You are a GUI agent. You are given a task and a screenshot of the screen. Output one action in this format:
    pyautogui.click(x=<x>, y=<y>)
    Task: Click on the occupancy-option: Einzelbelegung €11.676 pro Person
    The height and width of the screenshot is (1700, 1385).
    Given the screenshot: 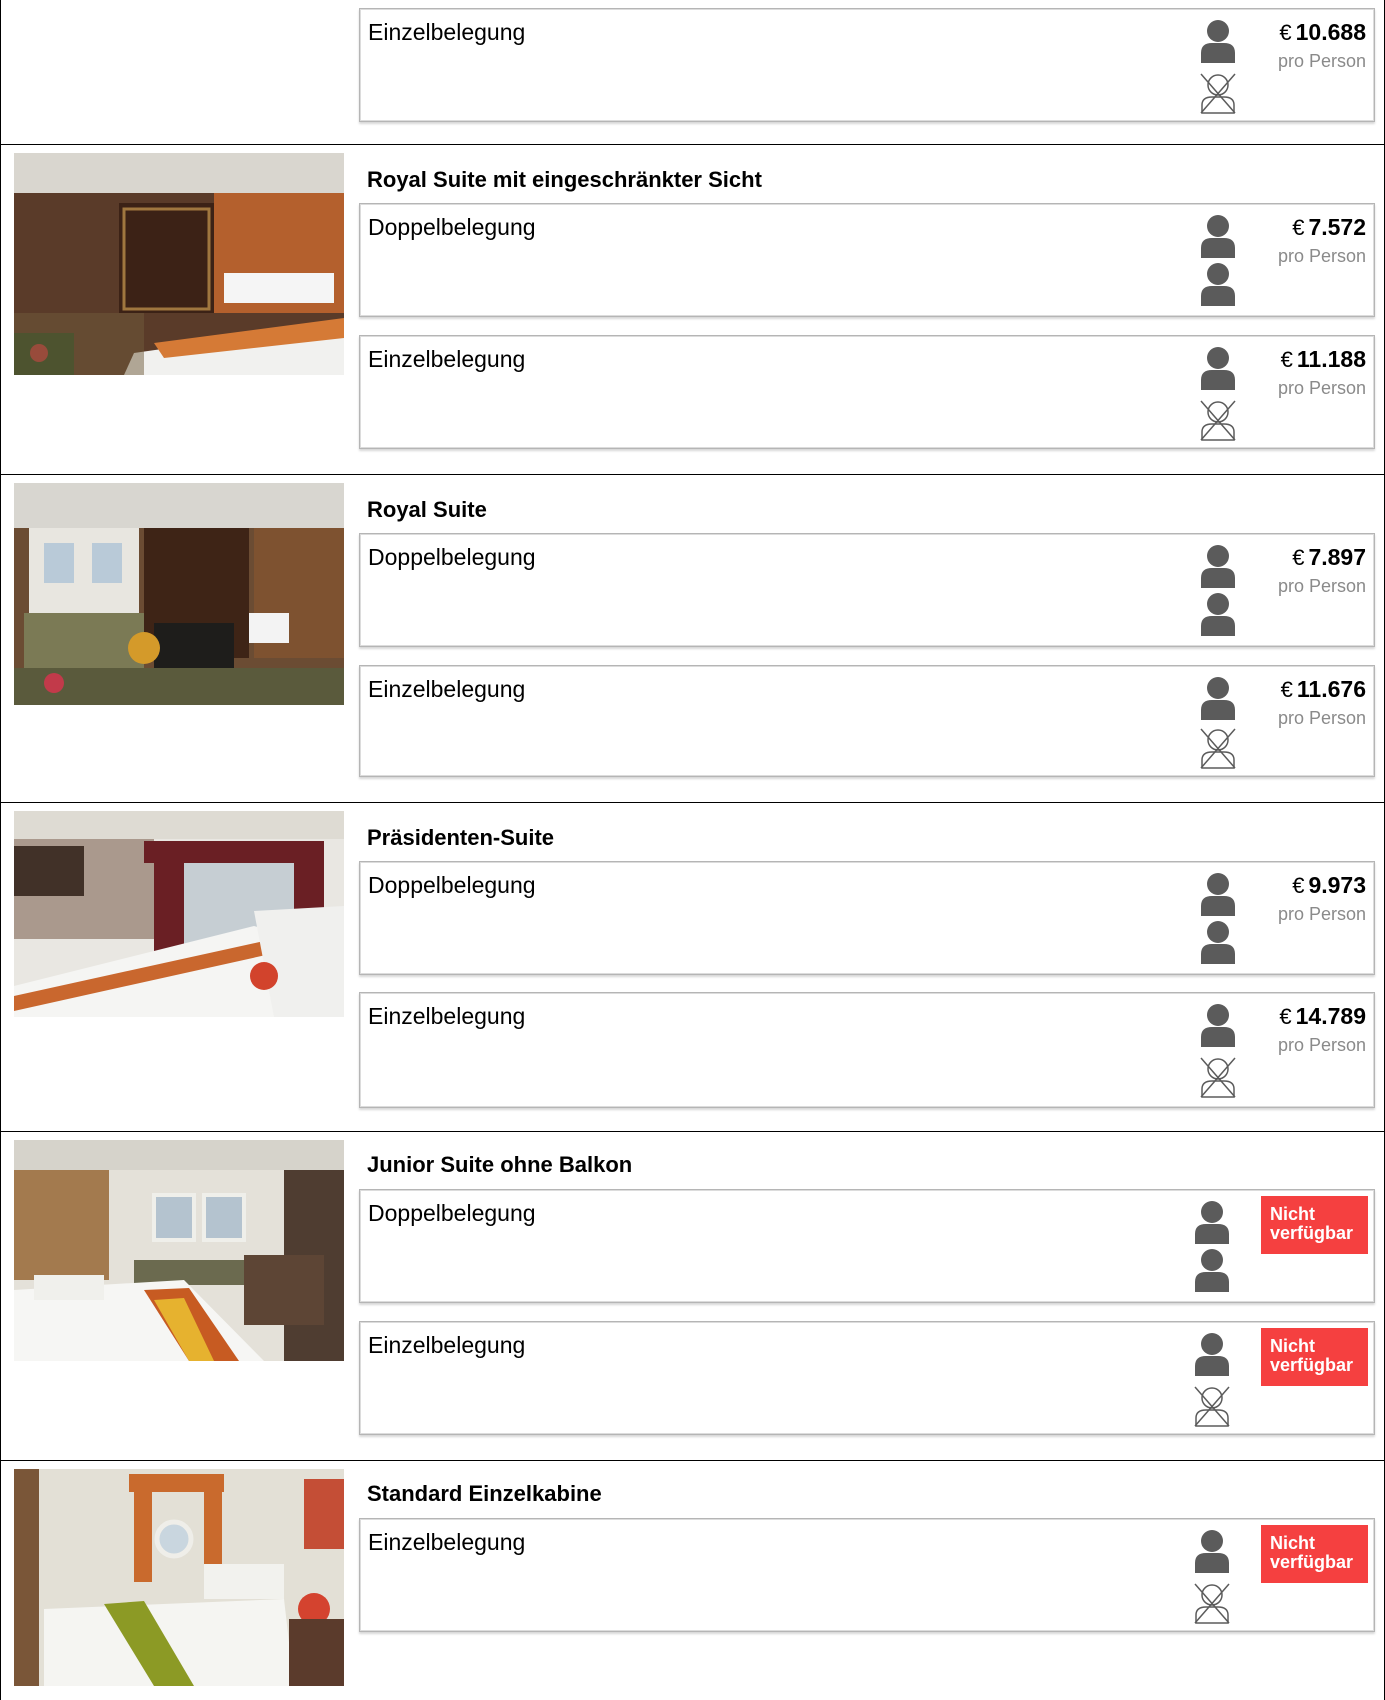 What is the action you would take?
    pyautogui.click(x=867, y=721)
    